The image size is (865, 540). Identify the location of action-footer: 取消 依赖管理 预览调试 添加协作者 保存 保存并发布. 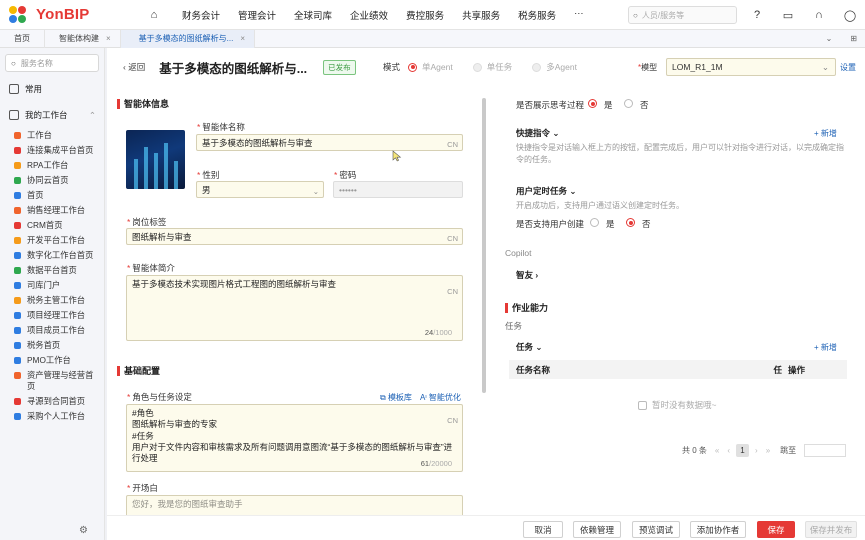
(486, 527).